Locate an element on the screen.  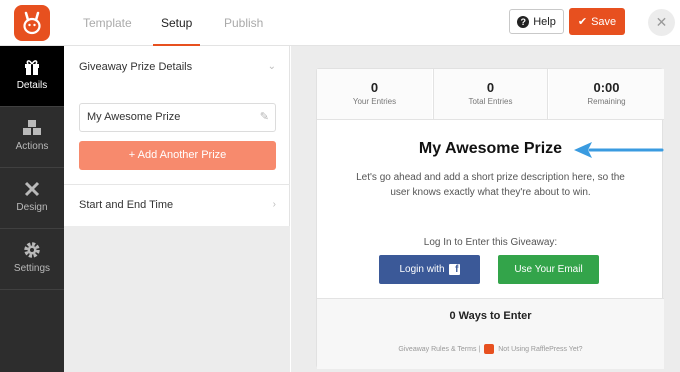
save-button-label: Save is located at coordinates (604, 21).